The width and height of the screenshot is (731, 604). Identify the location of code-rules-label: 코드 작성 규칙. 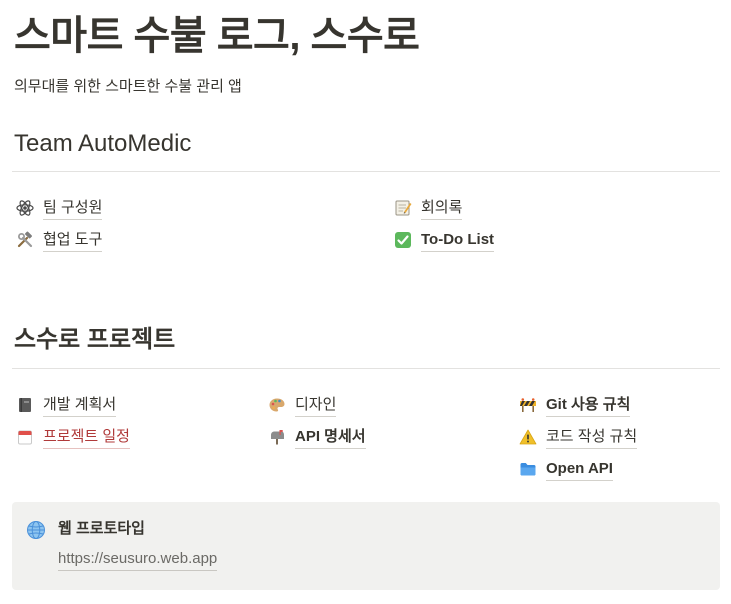
(592, 437).